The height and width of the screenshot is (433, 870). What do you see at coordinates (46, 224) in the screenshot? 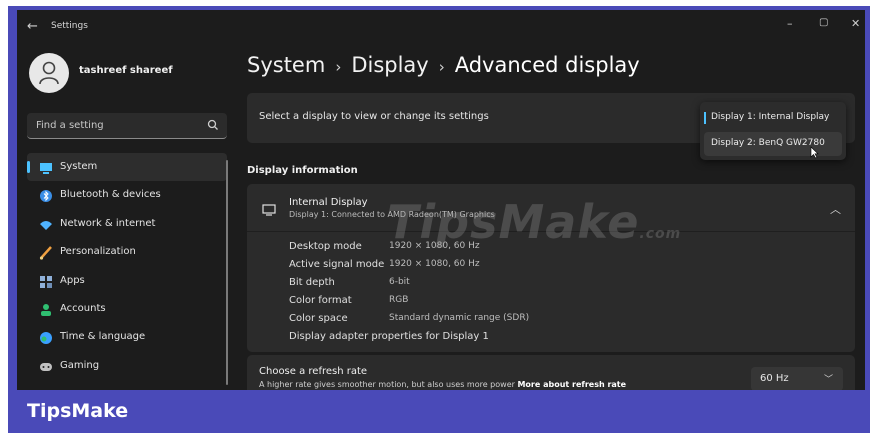
I see `wifi-icon` at bounding box center [46, 224].